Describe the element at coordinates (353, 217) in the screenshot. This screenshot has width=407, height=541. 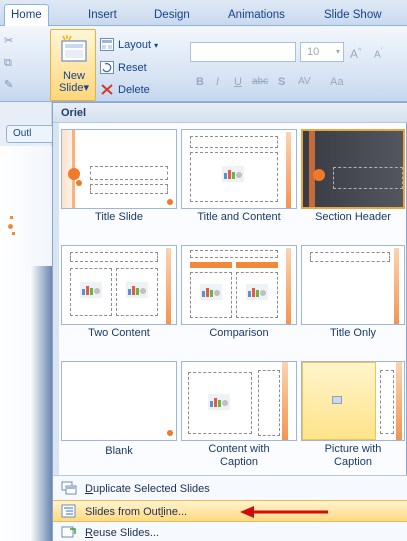
I see `layout-caption: Section Header` at that location.